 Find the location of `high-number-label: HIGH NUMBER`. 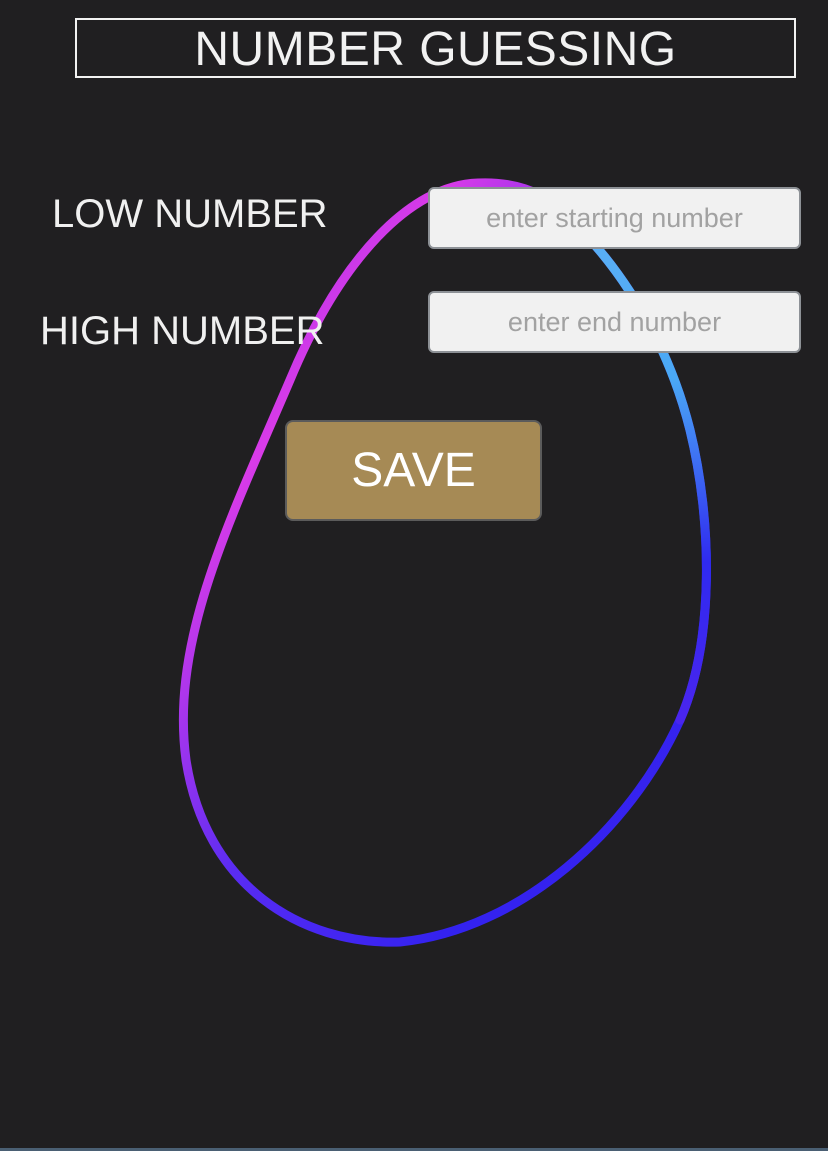

high-number-label: HIGH NUMBER is located at coordinates (182, 331).